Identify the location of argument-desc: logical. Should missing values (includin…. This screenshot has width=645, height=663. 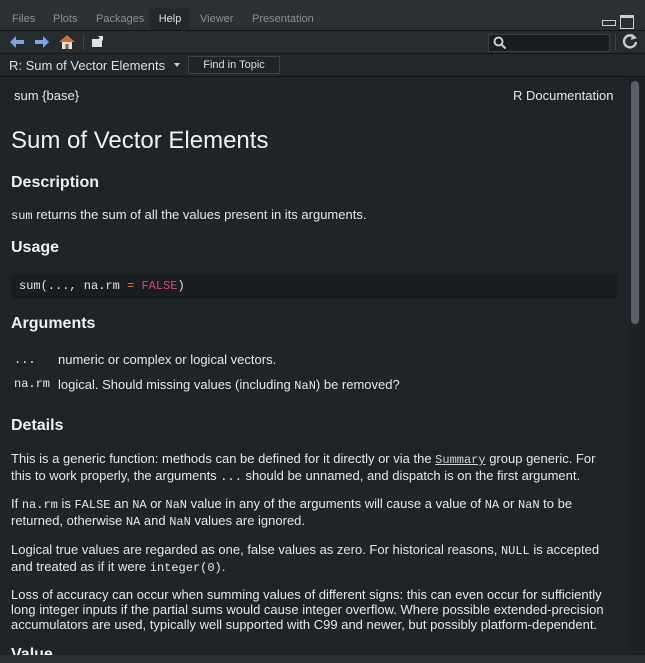
(229, 385).